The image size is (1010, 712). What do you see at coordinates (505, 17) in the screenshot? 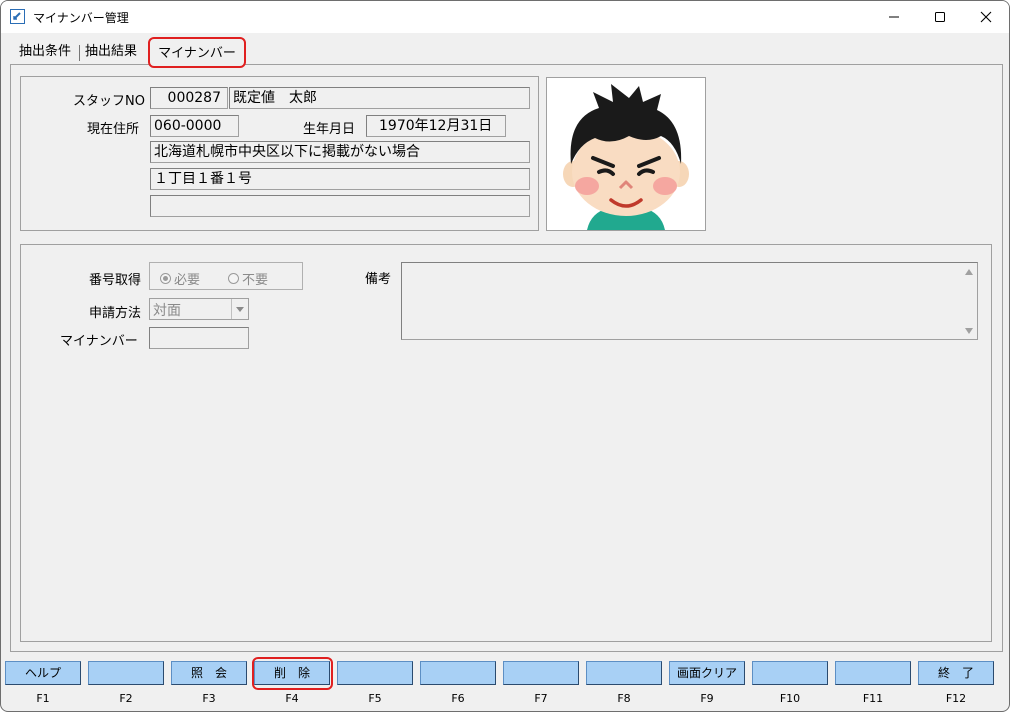
I see `title-bar: マイナンバー管理` at bounding box center [505, 17].